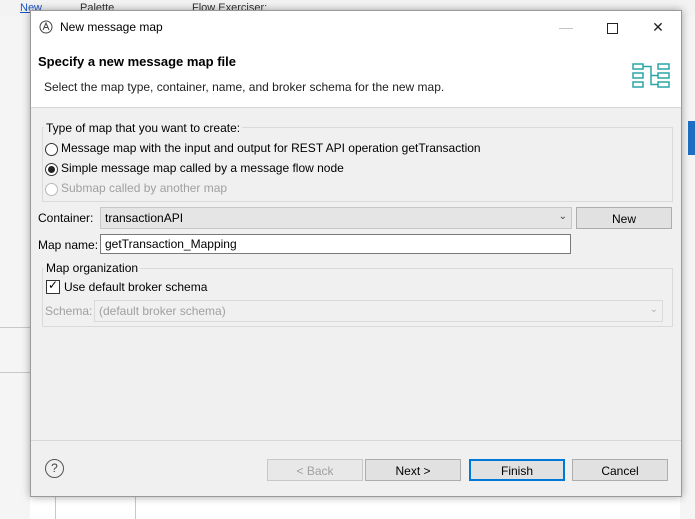 The width and height of the screenshot is (695, 519). I want to click on use-default-schema-label: Use default broker schema, so click(136, 287).